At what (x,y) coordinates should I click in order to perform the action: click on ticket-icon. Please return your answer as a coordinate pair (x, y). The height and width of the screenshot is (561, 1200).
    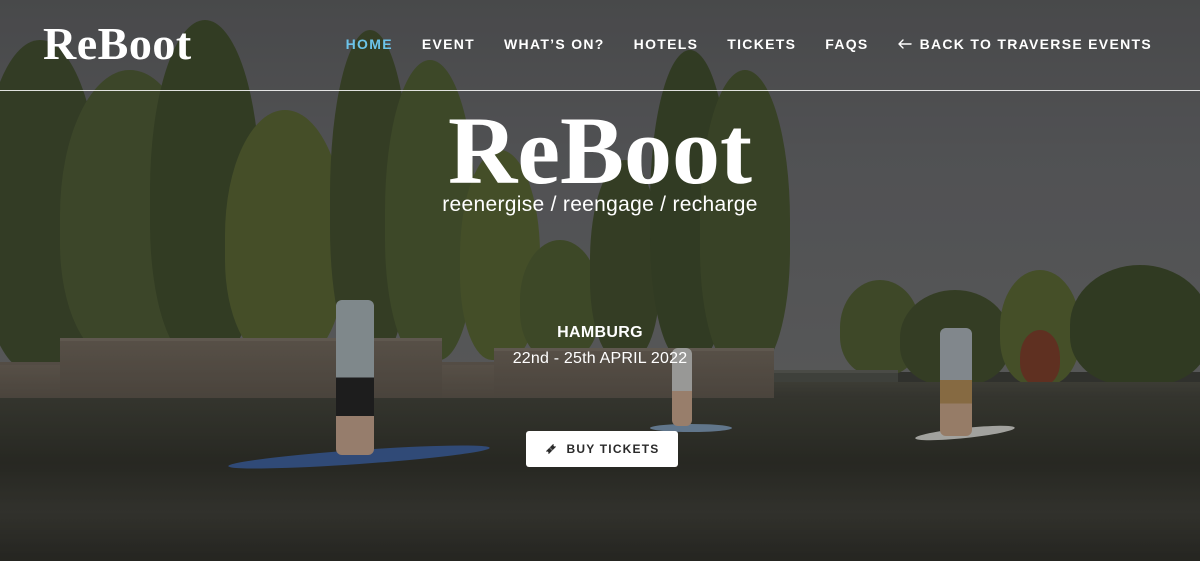
    Looking at the image, I should click on (550, 449).